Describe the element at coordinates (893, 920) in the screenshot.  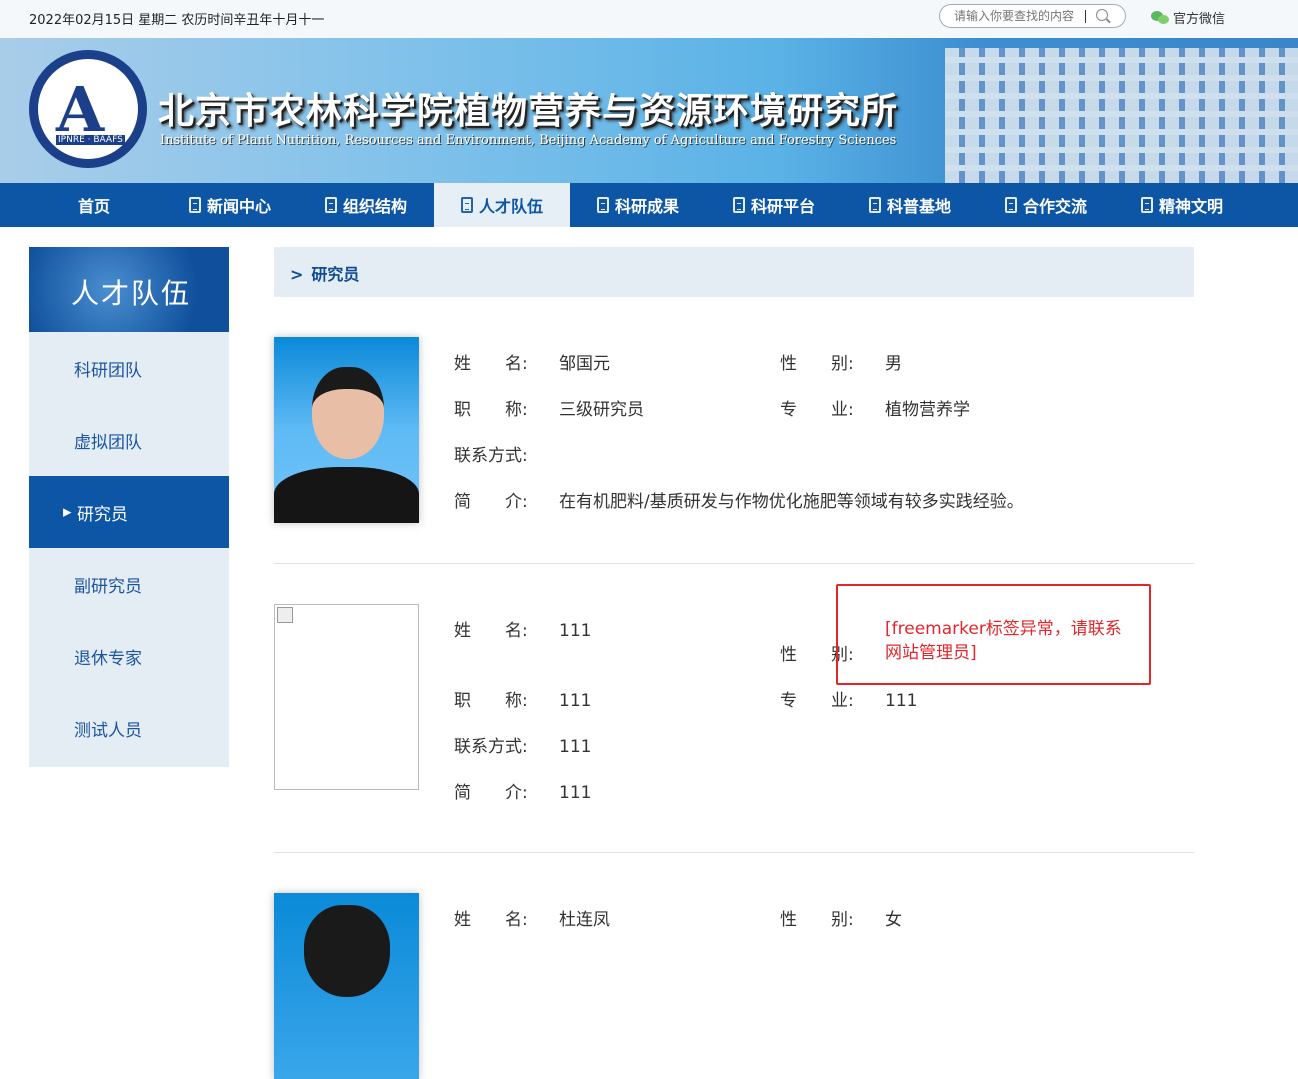
I see `person-gender: 女` at that location.